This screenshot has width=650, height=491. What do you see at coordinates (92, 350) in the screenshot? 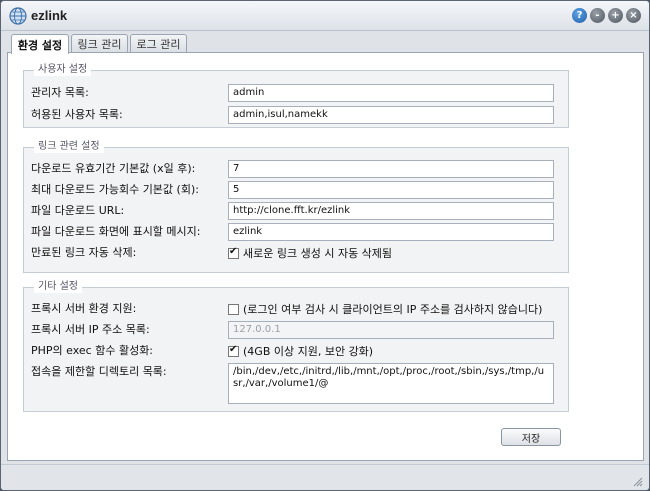
I see `php-exec-label: PHP의 exec 함수 활성화:` at bounding box center [92, 350].